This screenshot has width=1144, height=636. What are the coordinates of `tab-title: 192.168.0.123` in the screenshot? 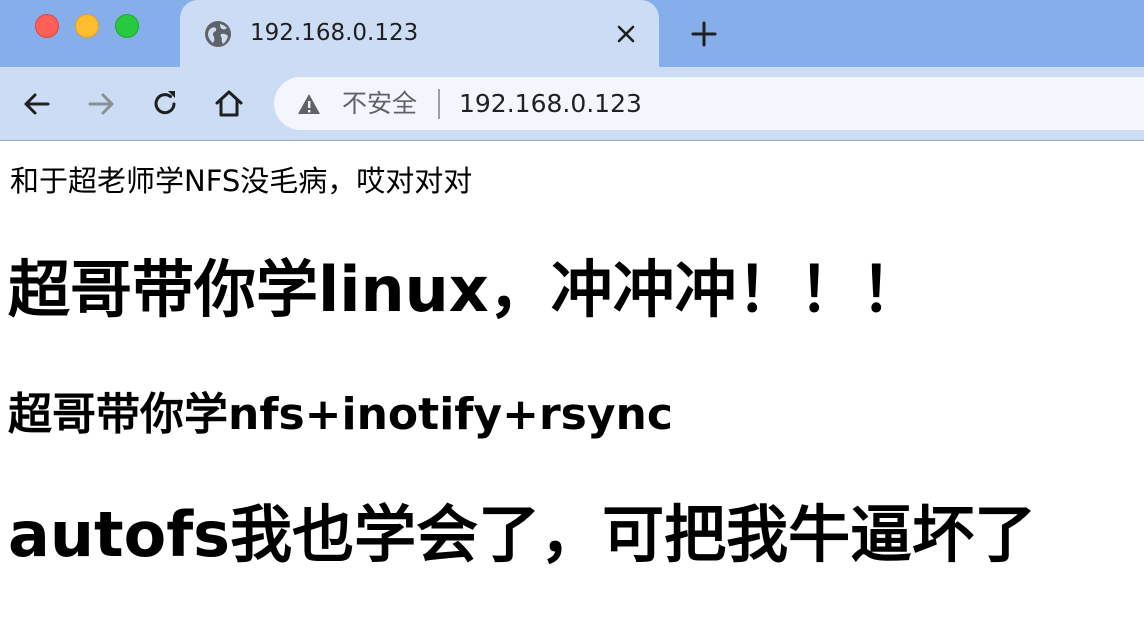 It's located at (334, 33).